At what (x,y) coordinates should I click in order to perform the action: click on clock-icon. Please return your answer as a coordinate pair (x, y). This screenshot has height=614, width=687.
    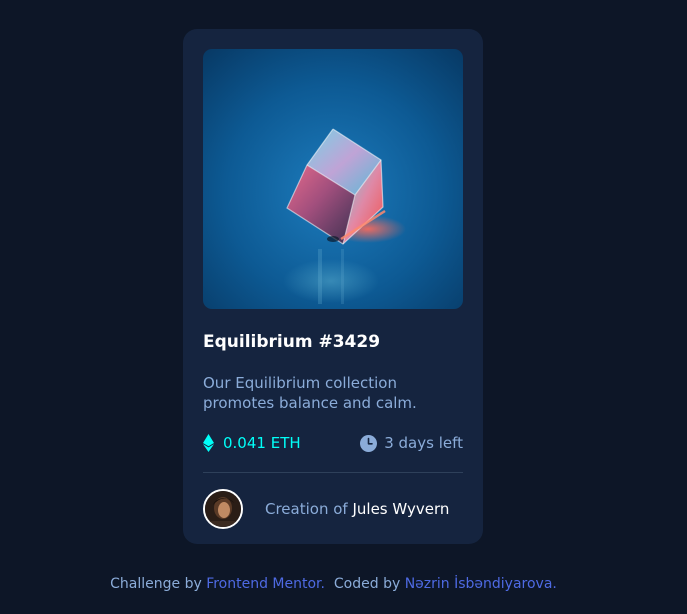
    Looking at the image, I should click on (369, 443).